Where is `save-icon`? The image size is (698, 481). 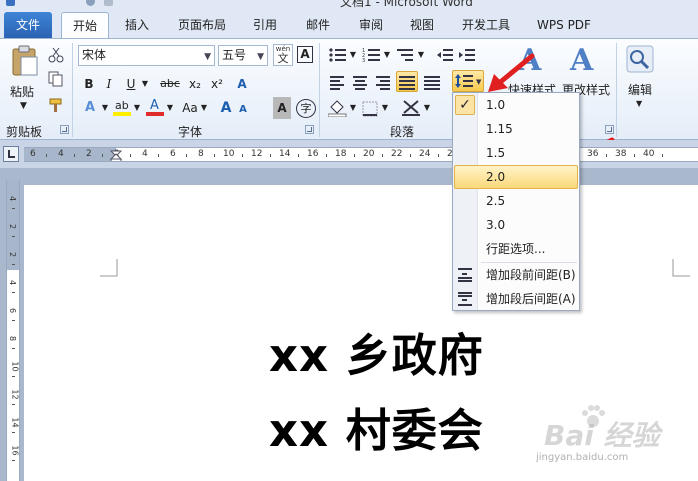
save-icon is located at coordinates (10, 3).